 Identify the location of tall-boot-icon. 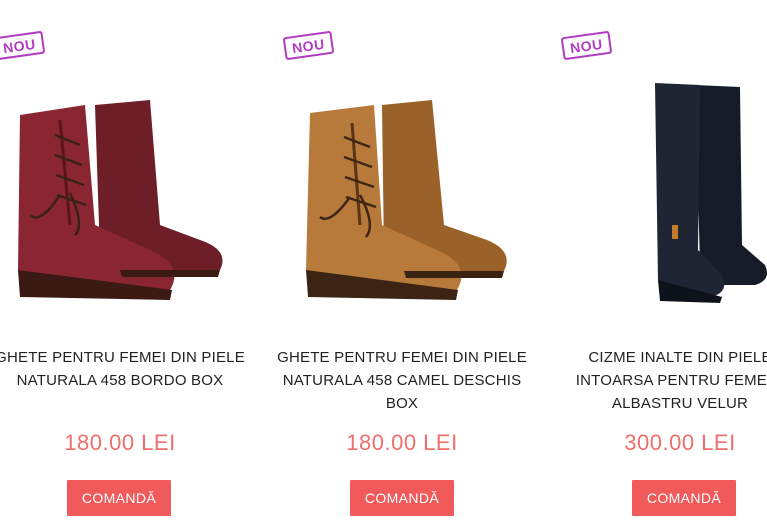
(711, 193).